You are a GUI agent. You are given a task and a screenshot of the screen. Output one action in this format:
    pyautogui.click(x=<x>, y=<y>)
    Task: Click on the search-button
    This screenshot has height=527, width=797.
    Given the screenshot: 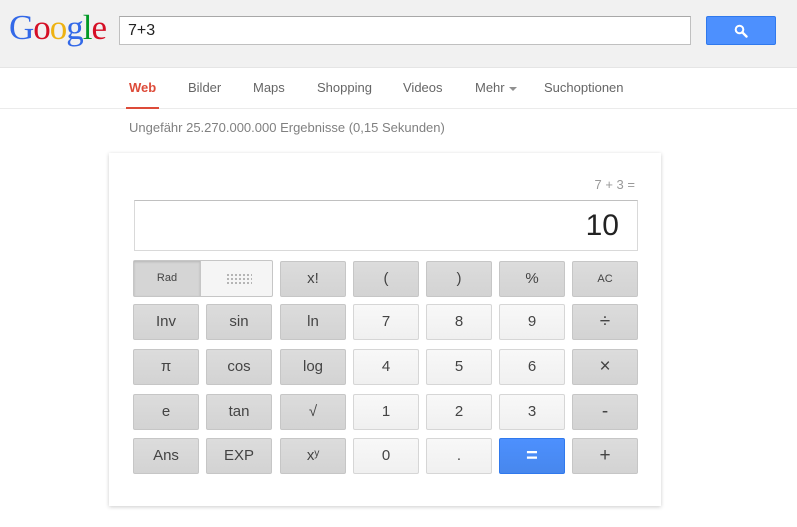 What is the action you would take?
    pyautogui.click(x=741, y=30)
    